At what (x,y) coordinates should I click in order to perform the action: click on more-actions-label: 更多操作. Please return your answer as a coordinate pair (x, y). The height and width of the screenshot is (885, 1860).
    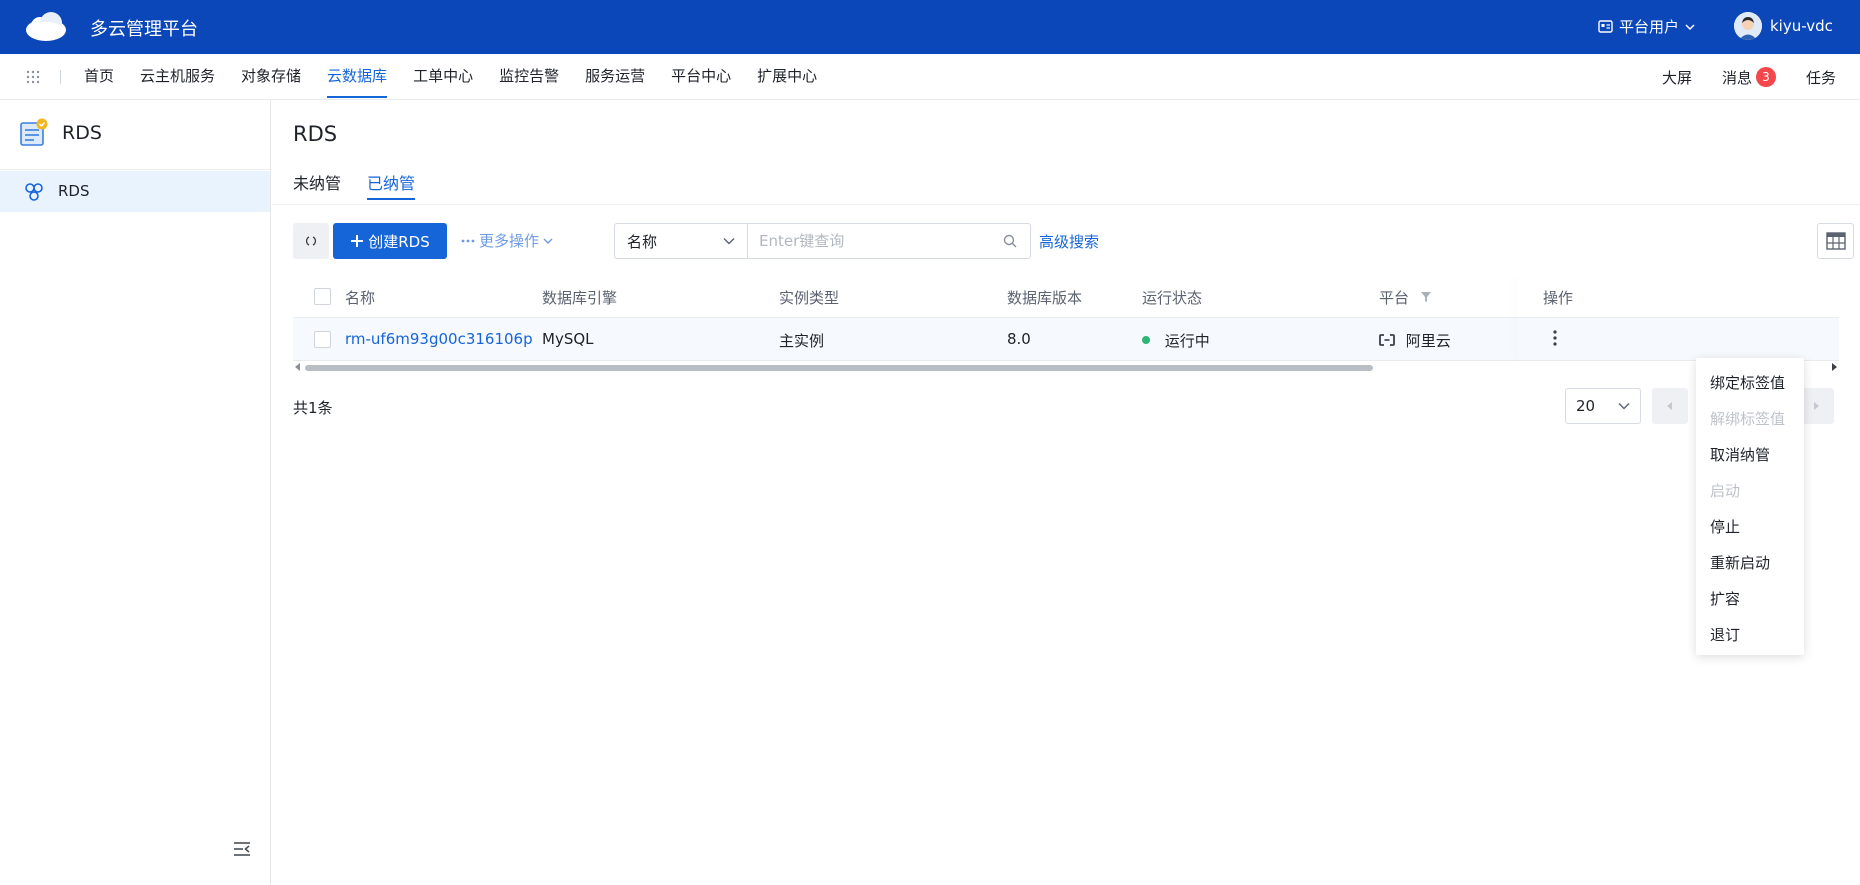
    Looking at the image, I should click on (509, 241).